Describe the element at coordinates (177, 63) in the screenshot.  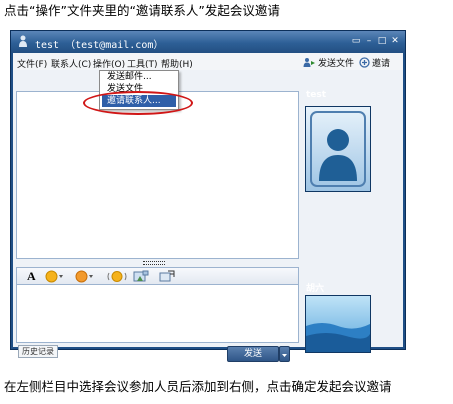
I see `menu-help: 帮助(H)` at that location.